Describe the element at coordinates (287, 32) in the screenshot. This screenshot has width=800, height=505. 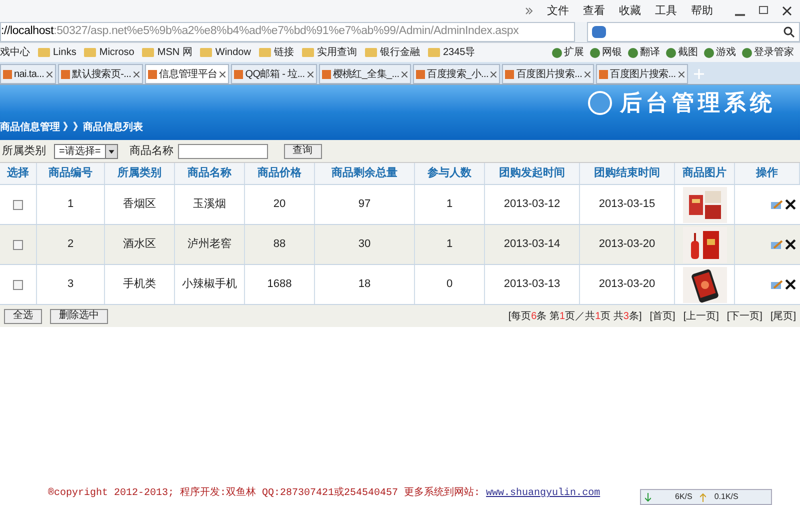
I see `address-field: ://localhost:50327/asp.net%e5%9b%a2%e8%b4%ad%e7%bd%91%e7%ab%99/Admin/AdminIndex.aspx` at that location.